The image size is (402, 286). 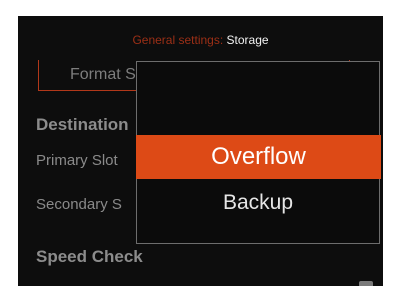 What do you see at coordinates (366, 283) in the screenshot?
I see `speed-check-checkbox` at bounding box center [366, 283].